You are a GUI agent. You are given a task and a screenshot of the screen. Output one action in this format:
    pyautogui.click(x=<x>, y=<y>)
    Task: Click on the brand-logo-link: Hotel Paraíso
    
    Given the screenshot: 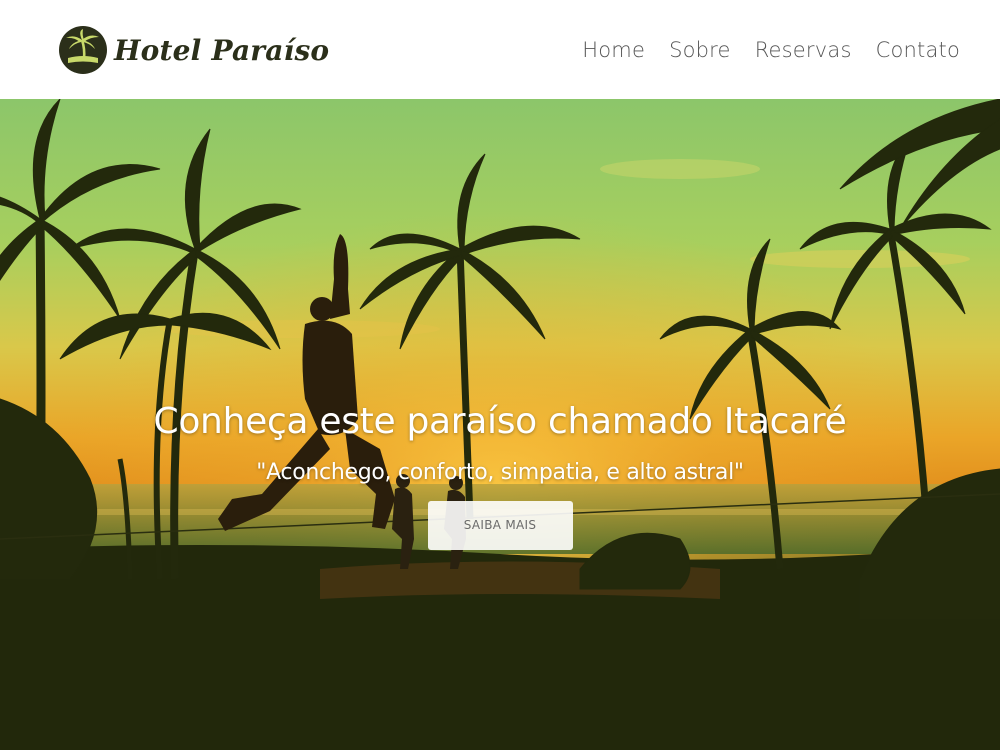 What is the action you would take?
    pyautogui.click(x=193, y=50)
    